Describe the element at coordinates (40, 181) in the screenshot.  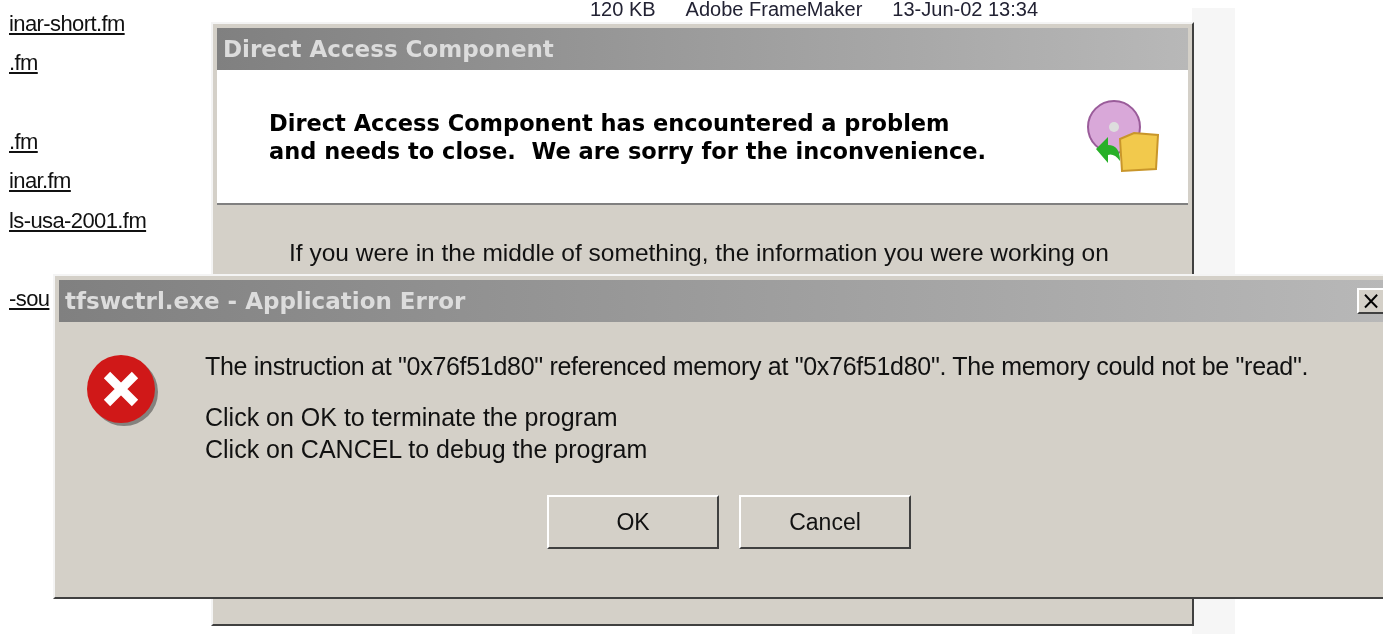
I see `file-link: inar.fm` at that location.